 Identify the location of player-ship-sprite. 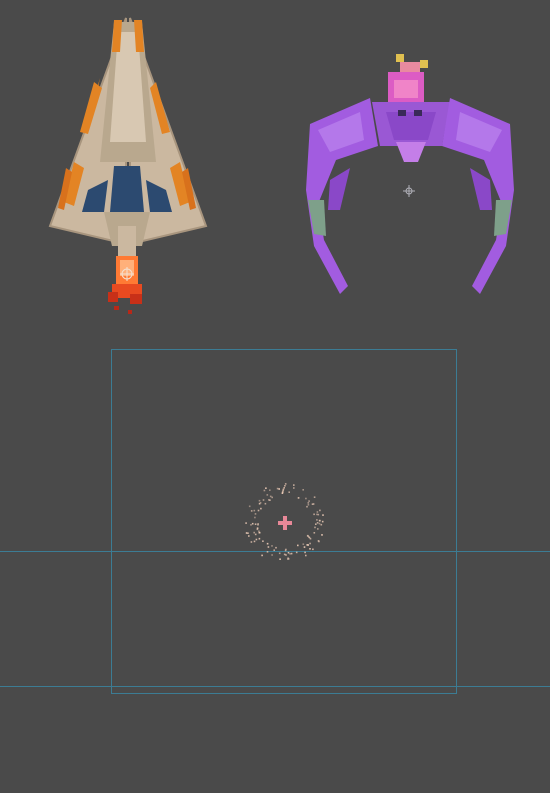
(129, 167).